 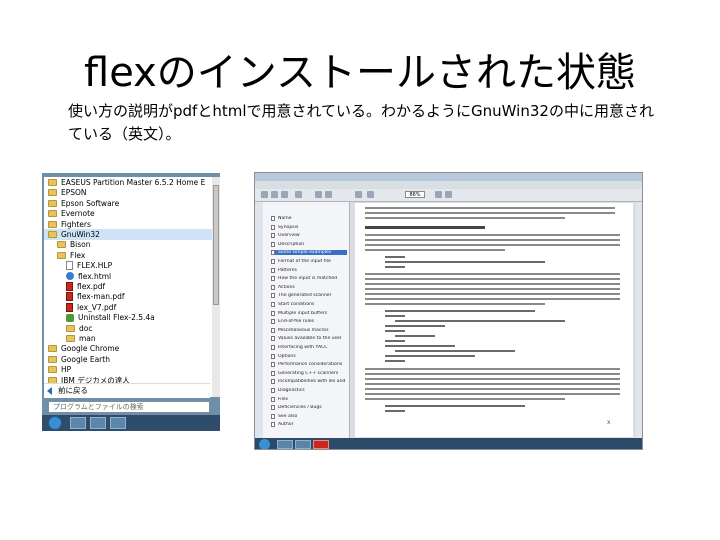 What do you see at coordinates (309, 261) in the screenshot?
I see `bookmark-item: Format of the input file` at bounding box center [309, 261].